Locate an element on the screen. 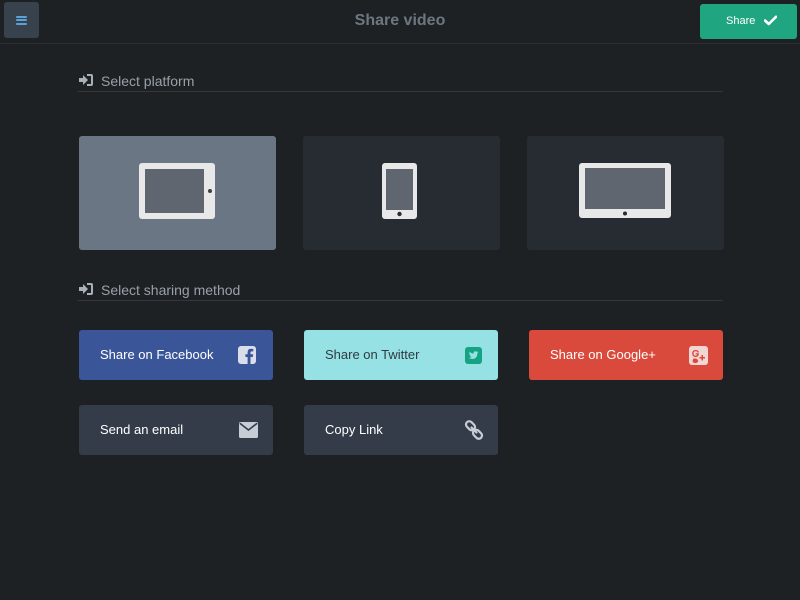  checkmark-icon is located at coordinates (770, 20).